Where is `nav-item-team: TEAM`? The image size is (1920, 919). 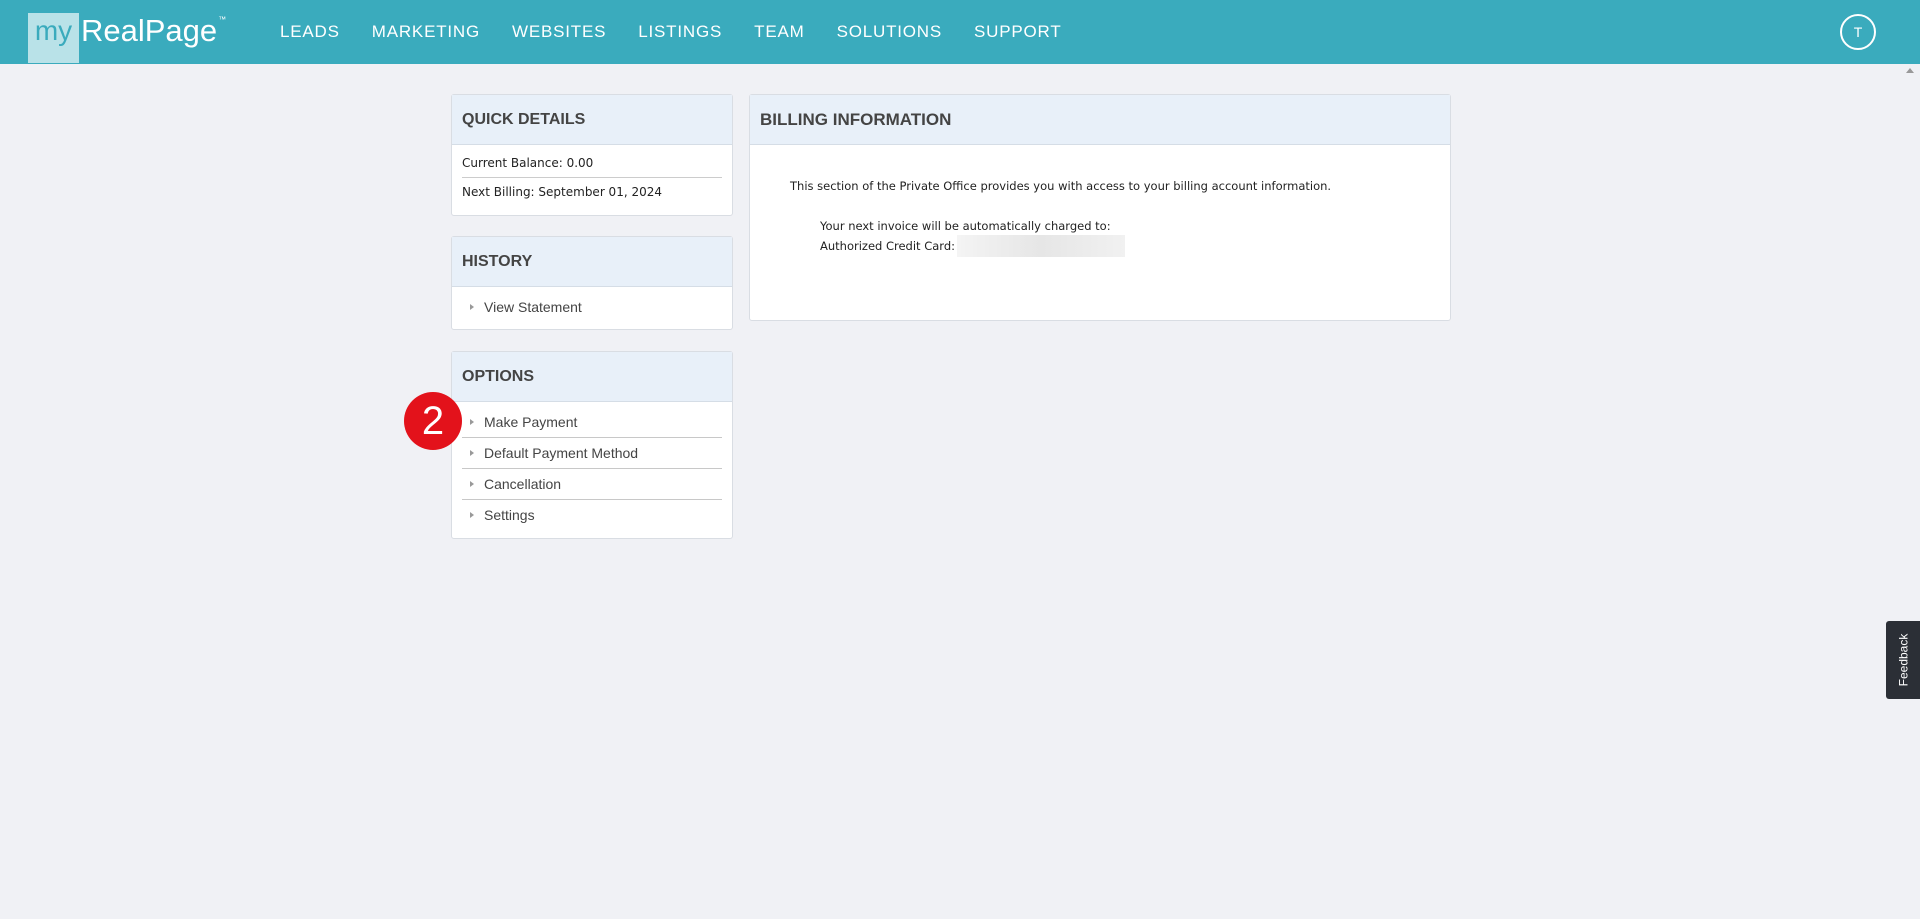
nav-item-team: TEAM is located at coordinates (779, 32).